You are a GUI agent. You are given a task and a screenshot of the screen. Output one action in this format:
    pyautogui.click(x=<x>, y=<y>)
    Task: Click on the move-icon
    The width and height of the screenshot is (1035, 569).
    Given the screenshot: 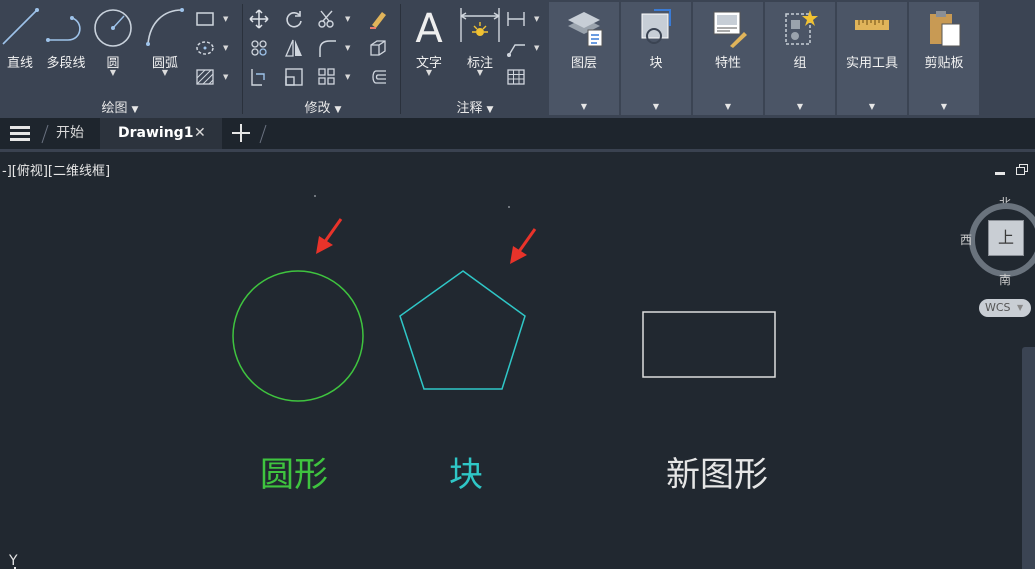 What is the action you would take?
    pyautogui.click(x=259, y=19)
    